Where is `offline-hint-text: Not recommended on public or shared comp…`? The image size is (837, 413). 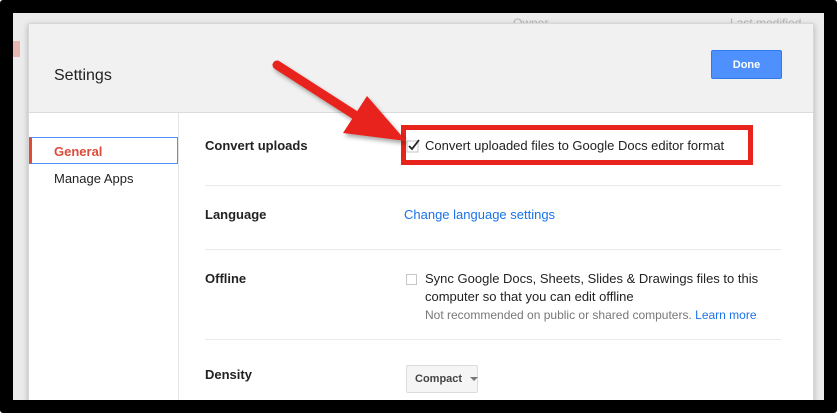 offline-hint-text: Not recommended on public or shared comp… is located at coordinates (558, 315).